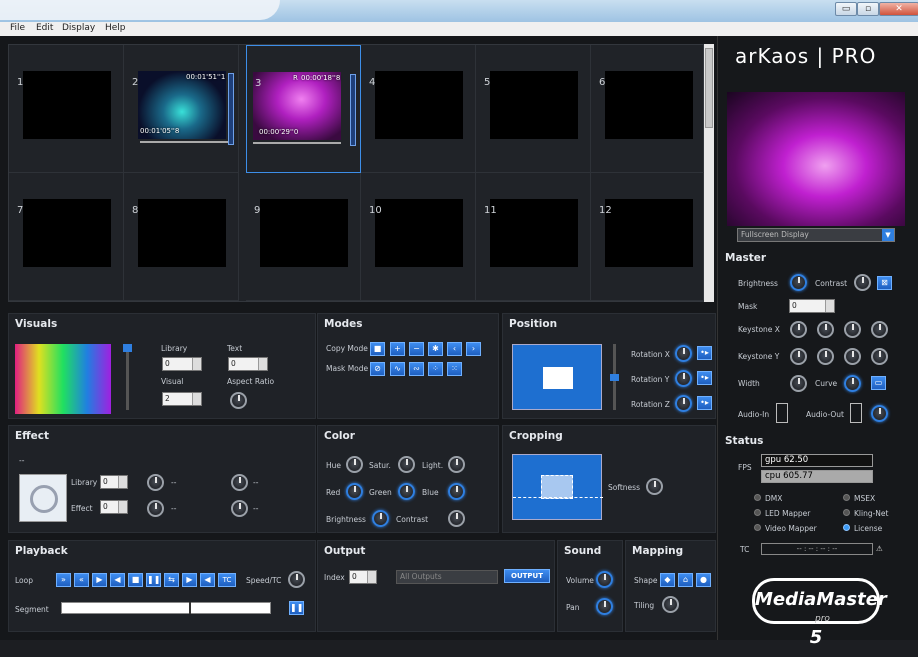  Describe the element at coordinates (878, 383) in the screenshot. I see `curve-mode-icon: ▭` at that location.